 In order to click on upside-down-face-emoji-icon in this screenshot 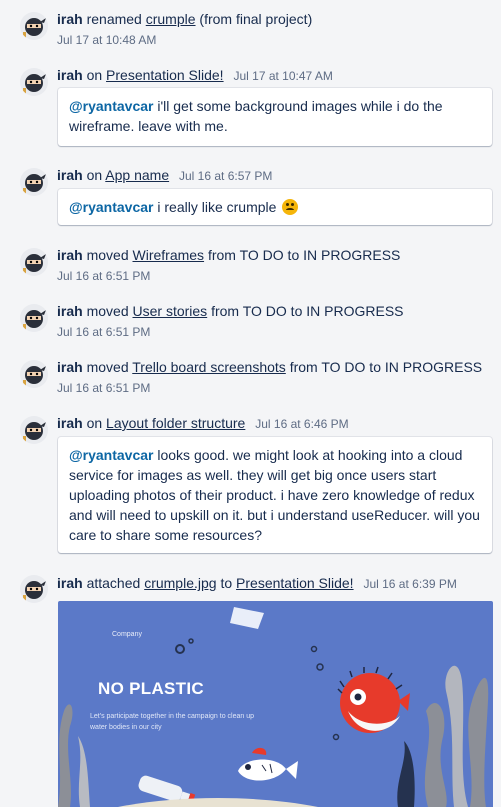, I will do `click(290, 207)`.